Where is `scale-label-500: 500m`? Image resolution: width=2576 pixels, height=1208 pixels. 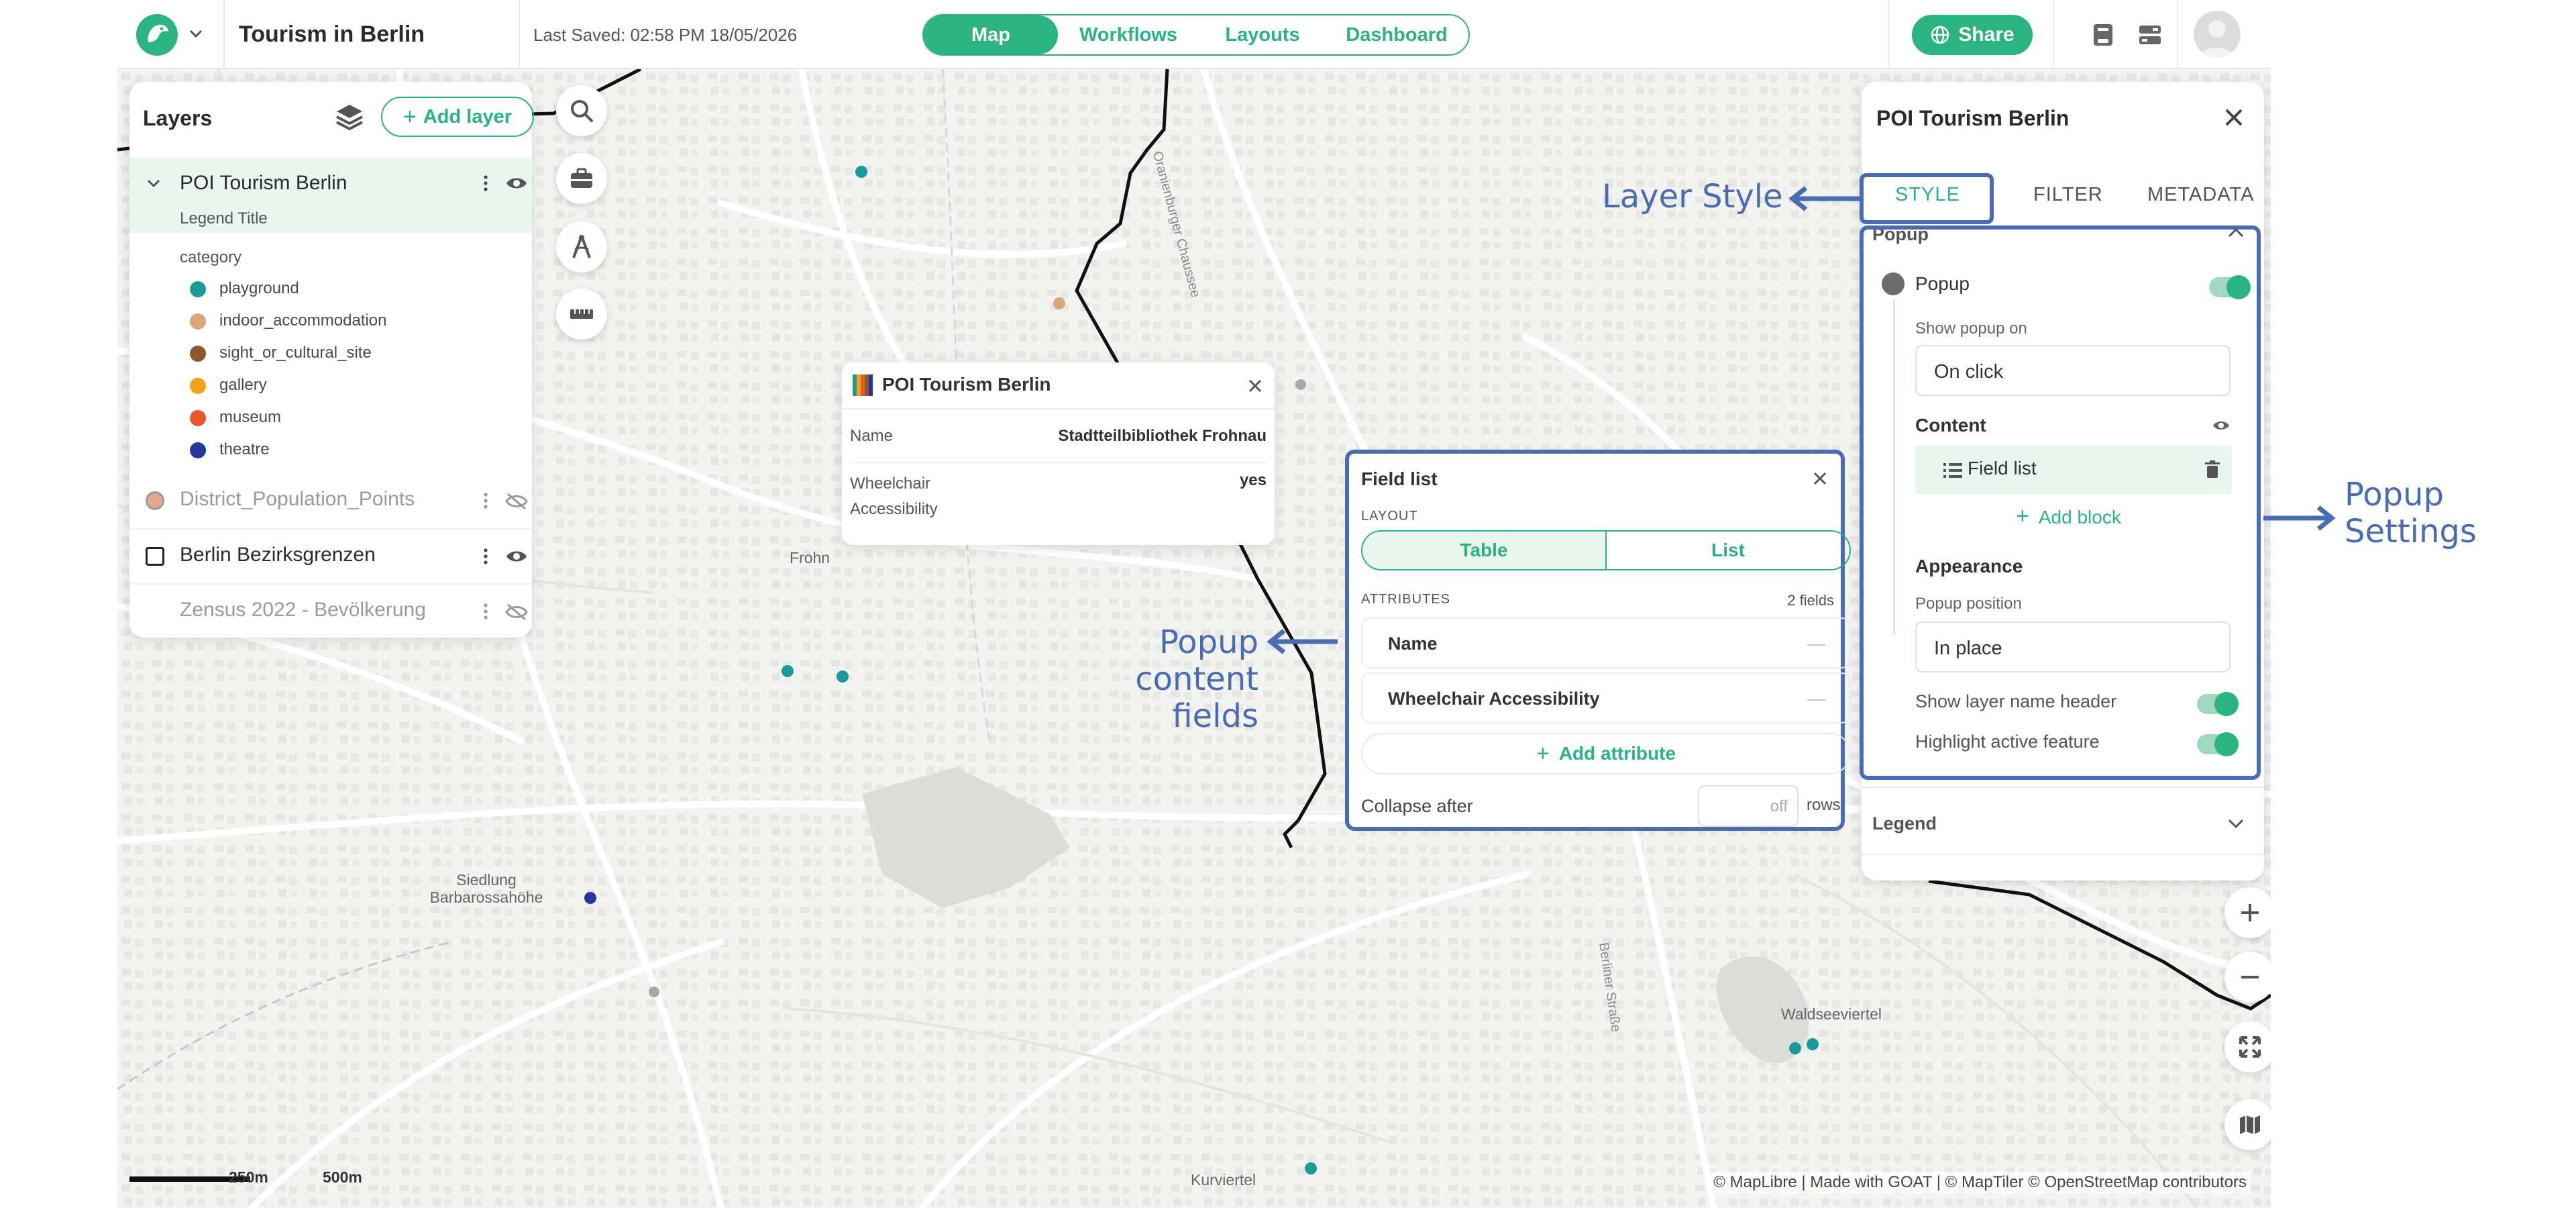
scale-label-500: 500m is located at coordinates (342, 1177).